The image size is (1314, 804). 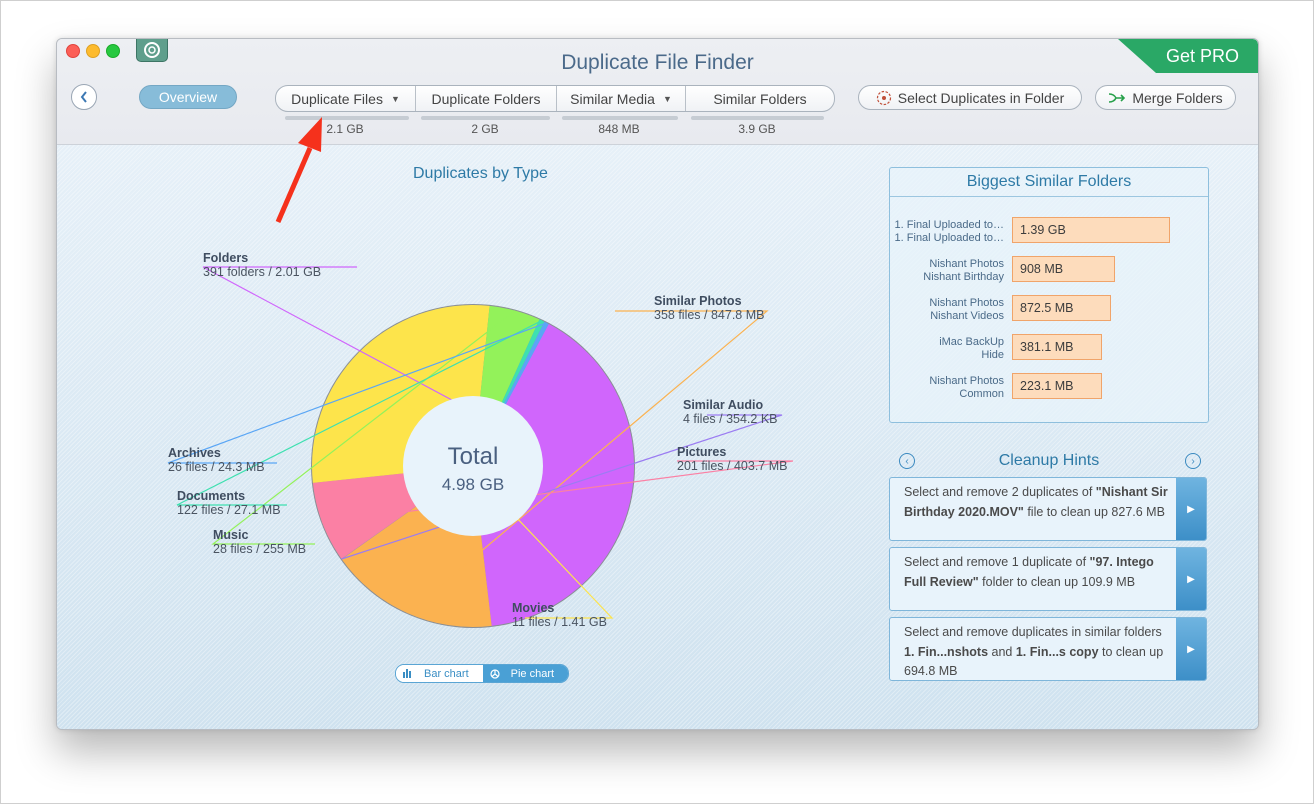 What do you see at coordinates (732, 459) in the screenshot?
I see `label-pictures: Pictures 201 files / 403.7 MB` at bounding box center [732, 459].